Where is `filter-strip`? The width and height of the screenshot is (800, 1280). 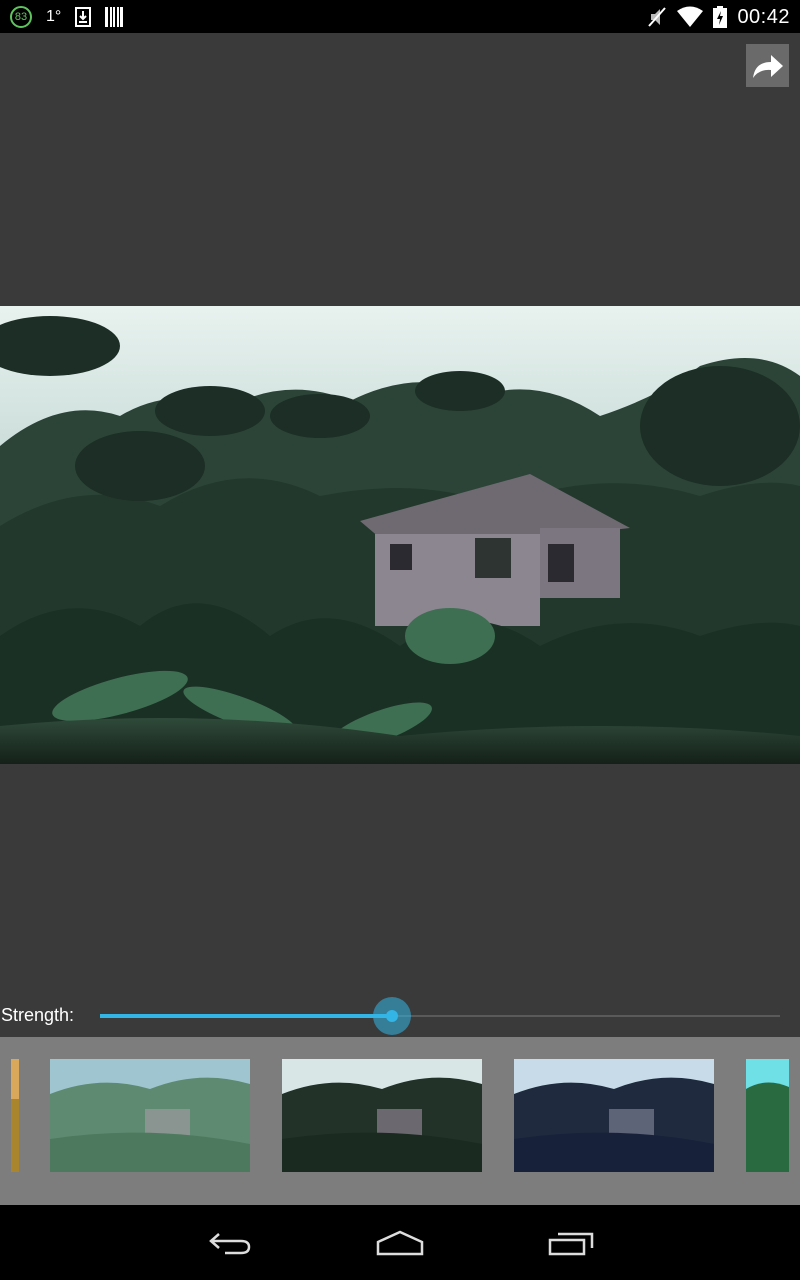 filter-strip is located at coordinates (400, 1121).